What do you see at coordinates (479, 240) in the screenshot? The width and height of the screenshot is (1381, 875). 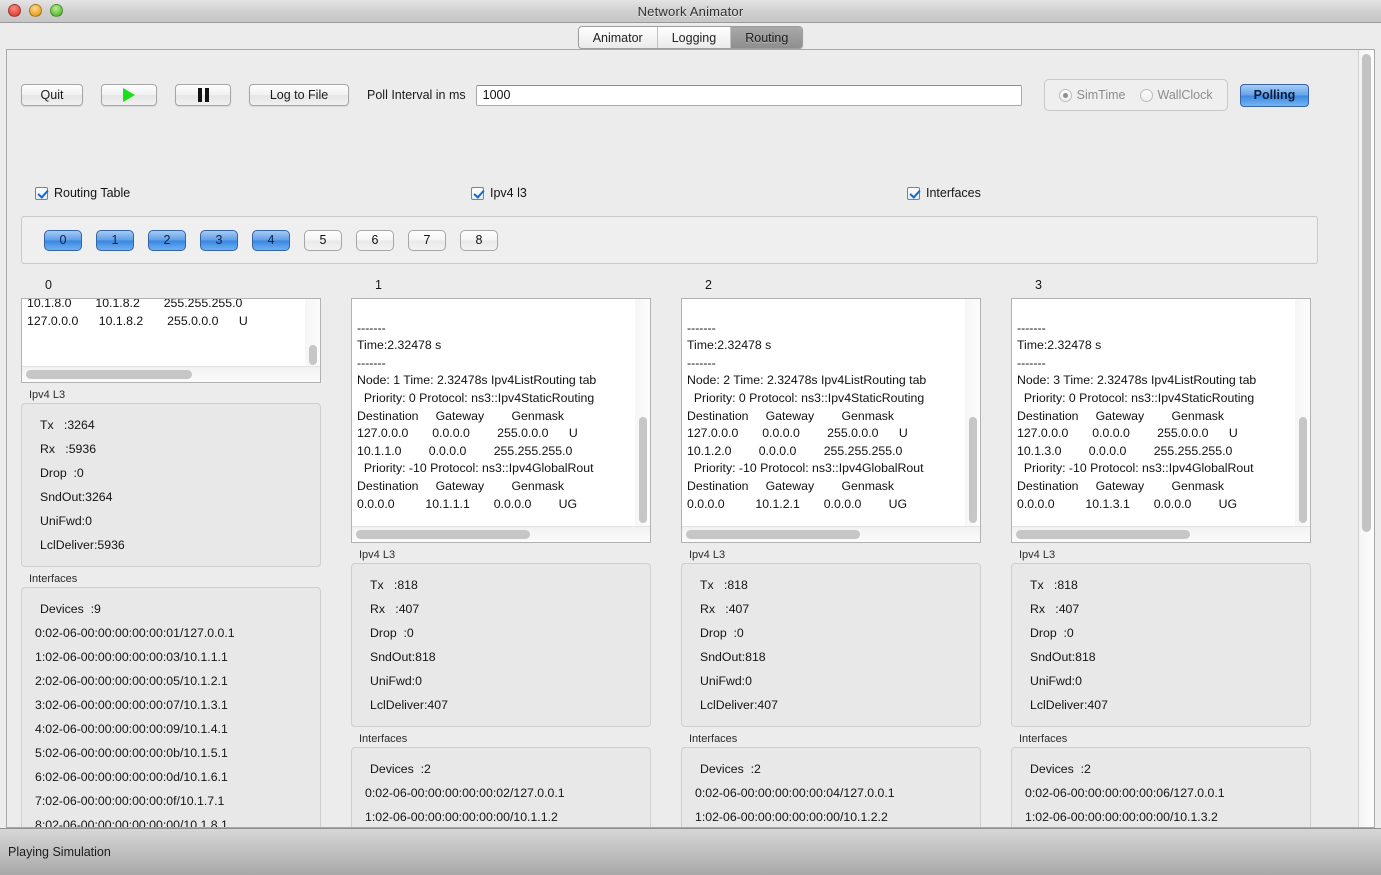 I see `node-button-8: 8` at bounding box center [479, 240].